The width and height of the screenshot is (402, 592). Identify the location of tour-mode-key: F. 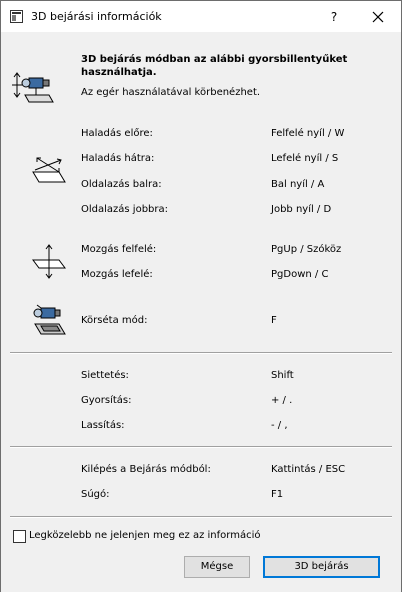
(274, 320).